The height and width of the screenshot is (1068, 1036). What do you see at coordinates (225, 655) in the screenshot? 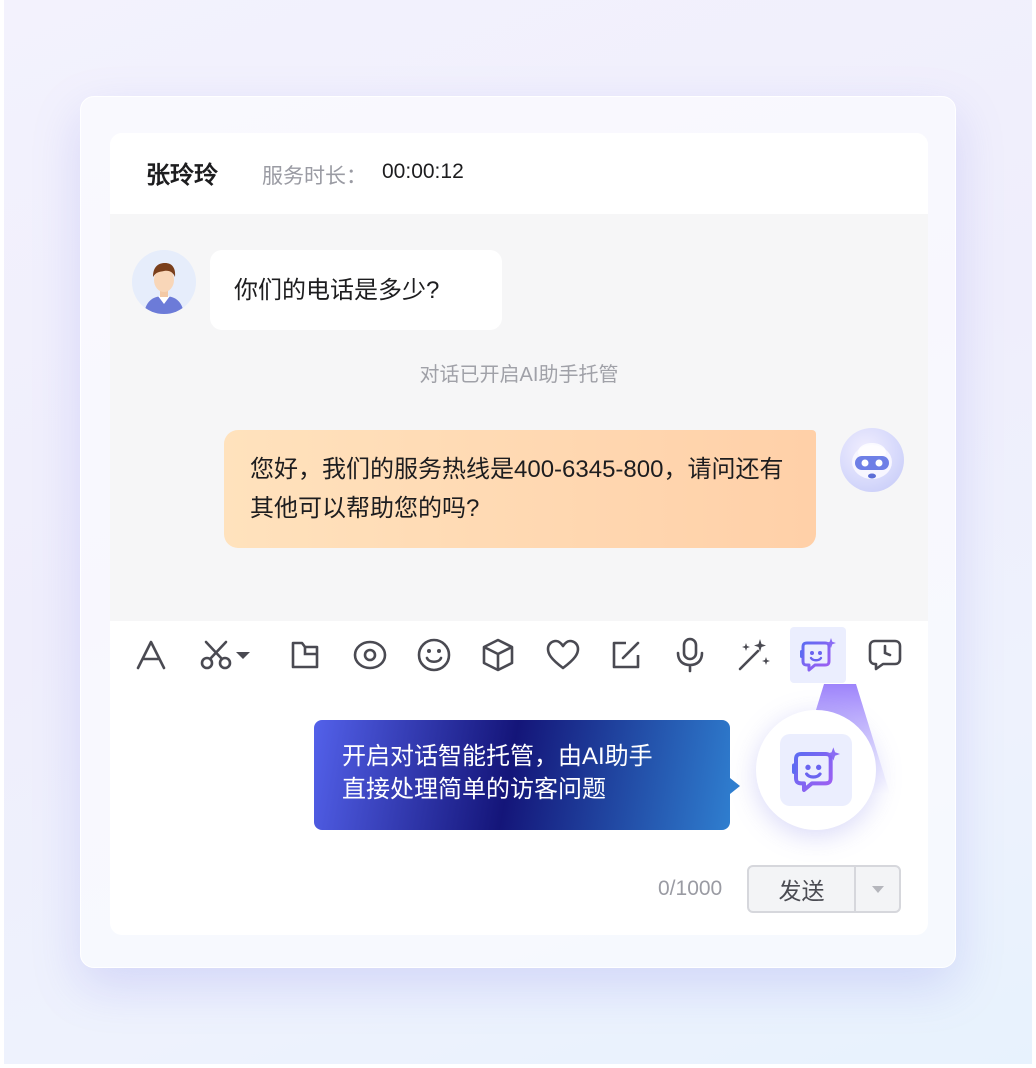
I see `scissors-icon` at bounding box center [225, 655].